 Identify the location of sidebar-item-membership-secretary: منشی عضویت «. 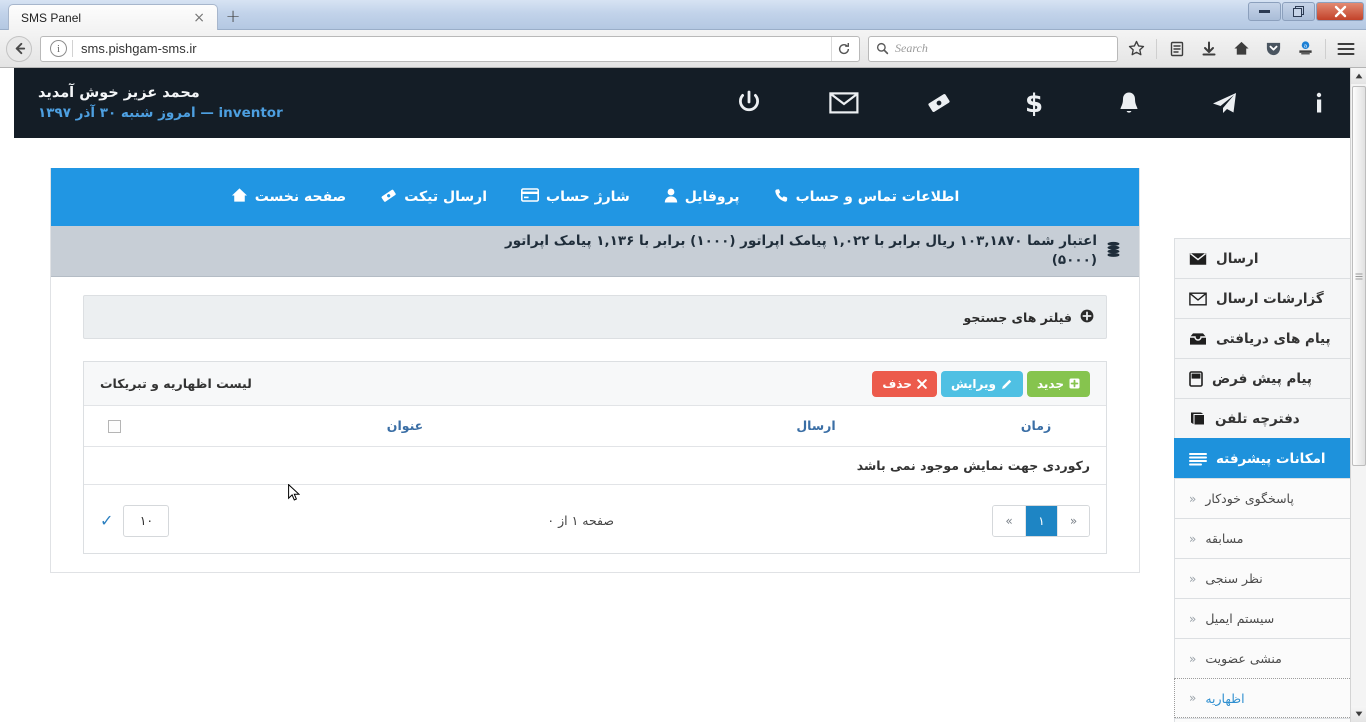
(1270, 658).